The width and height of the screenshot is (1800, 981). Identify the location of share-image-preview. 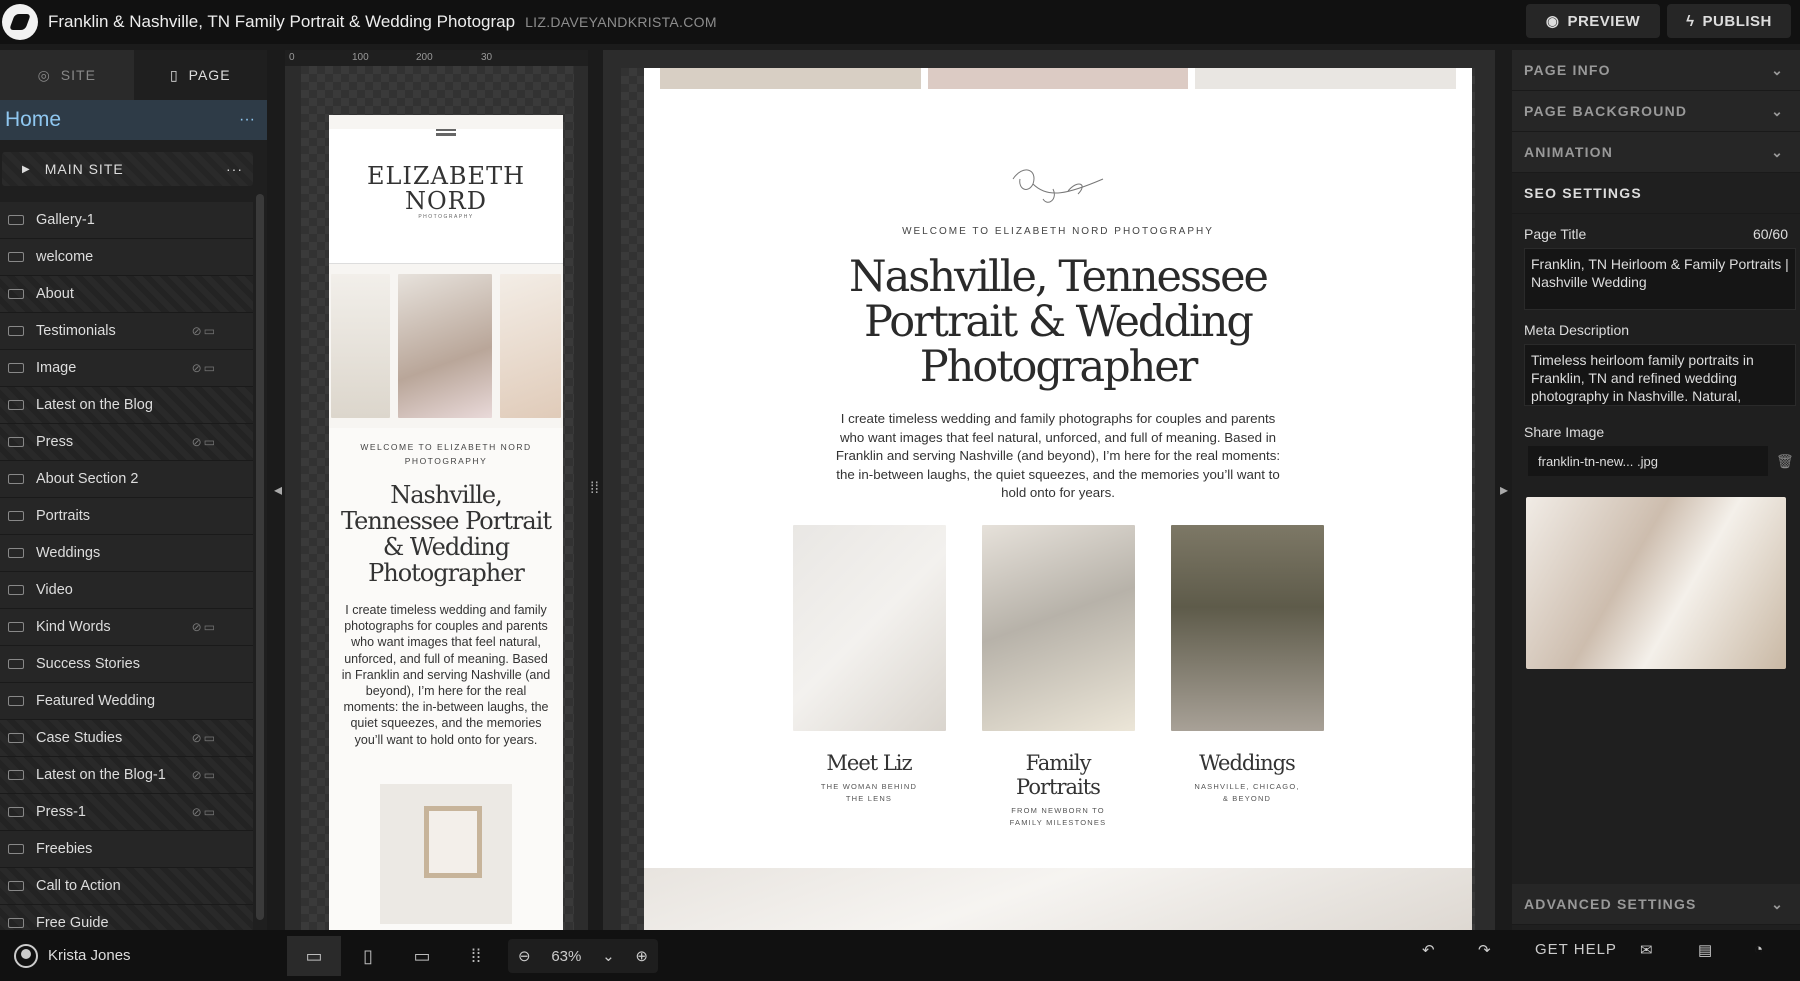
(1656, 583).